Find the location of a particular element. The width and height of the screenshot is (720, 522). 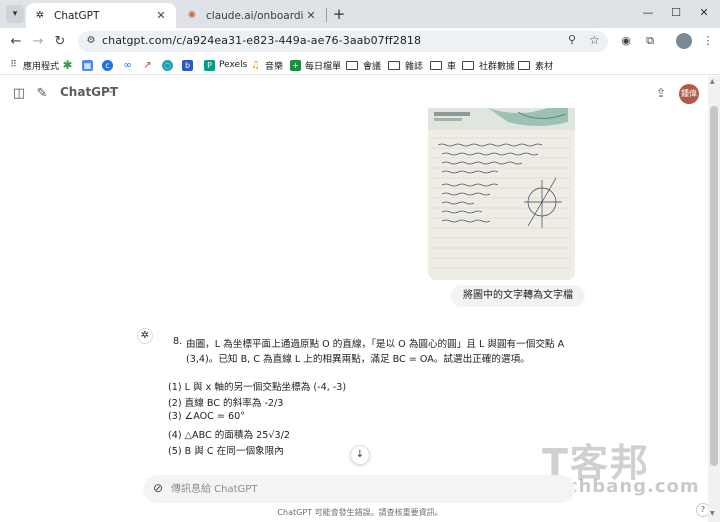

bookmark-apps: ⠿ 應用程式 is located at coordinates (33, 65).